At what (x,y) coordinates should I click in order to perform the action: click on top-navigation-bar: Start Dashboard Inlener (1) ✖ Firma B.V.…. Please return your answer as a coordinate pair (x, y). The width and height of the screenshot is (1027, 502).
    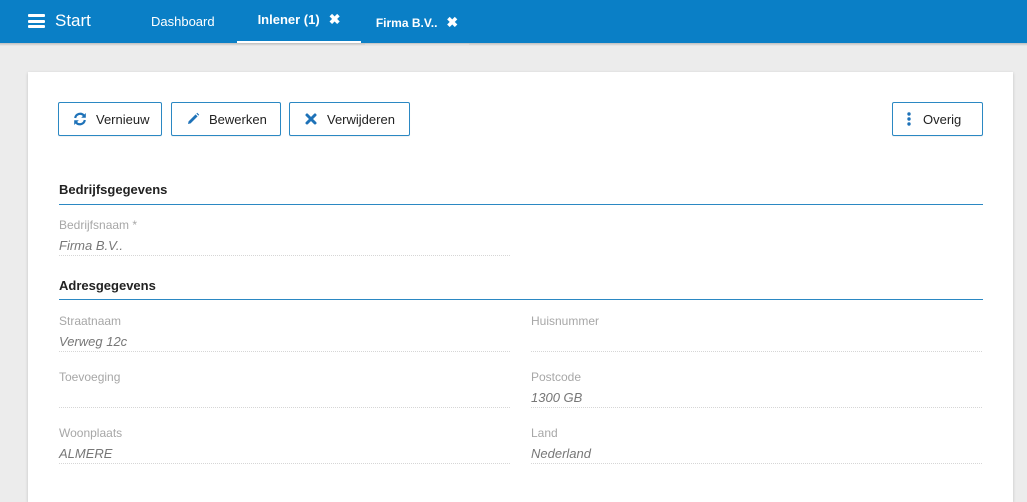
    Looking at the image, I should click on (513, 23).